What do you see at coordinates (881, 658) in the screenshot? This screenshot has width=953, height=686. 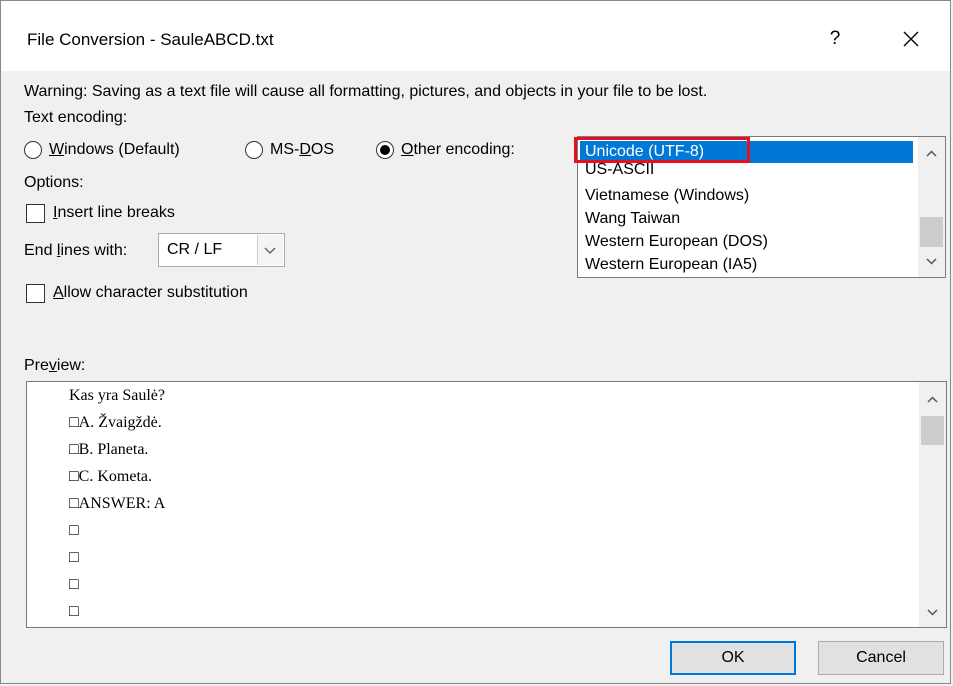 I see `cancel-button: Cancel` at bounding box center [881, 658].